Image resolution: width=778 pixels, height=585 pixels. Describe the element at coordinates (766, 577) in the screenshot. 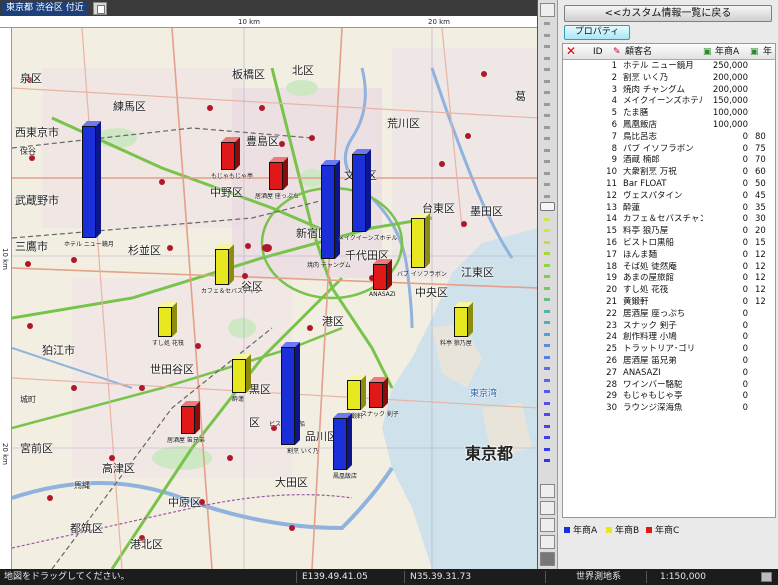

I see `feed-icon` at that location.